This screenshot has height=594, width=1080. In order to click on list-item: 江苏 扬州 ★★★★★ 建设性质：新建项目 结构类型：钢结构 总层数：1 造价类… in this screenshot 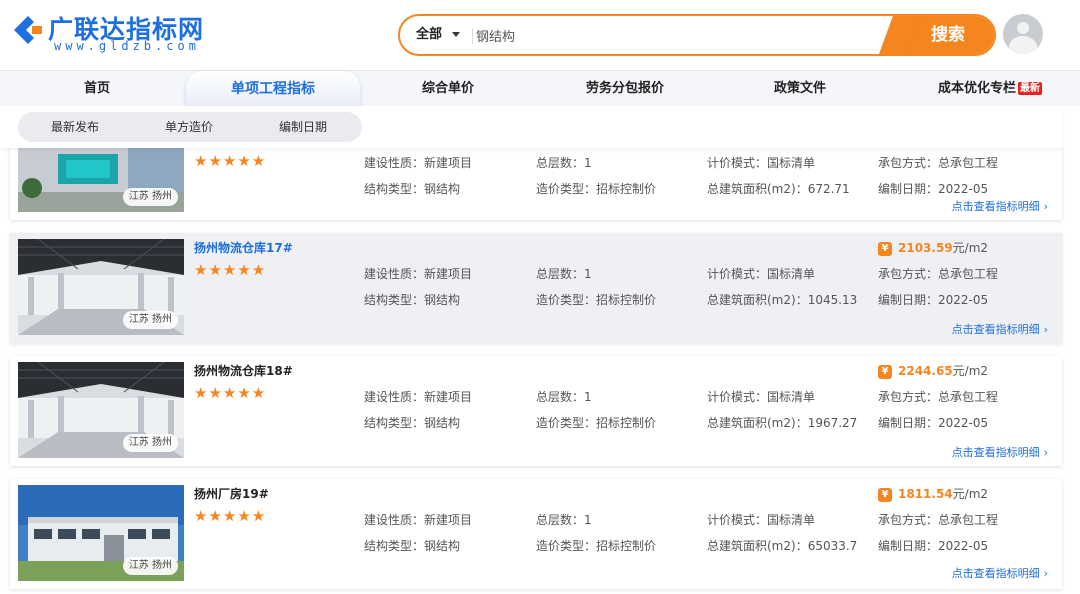, I will do `click(536, 184)`.